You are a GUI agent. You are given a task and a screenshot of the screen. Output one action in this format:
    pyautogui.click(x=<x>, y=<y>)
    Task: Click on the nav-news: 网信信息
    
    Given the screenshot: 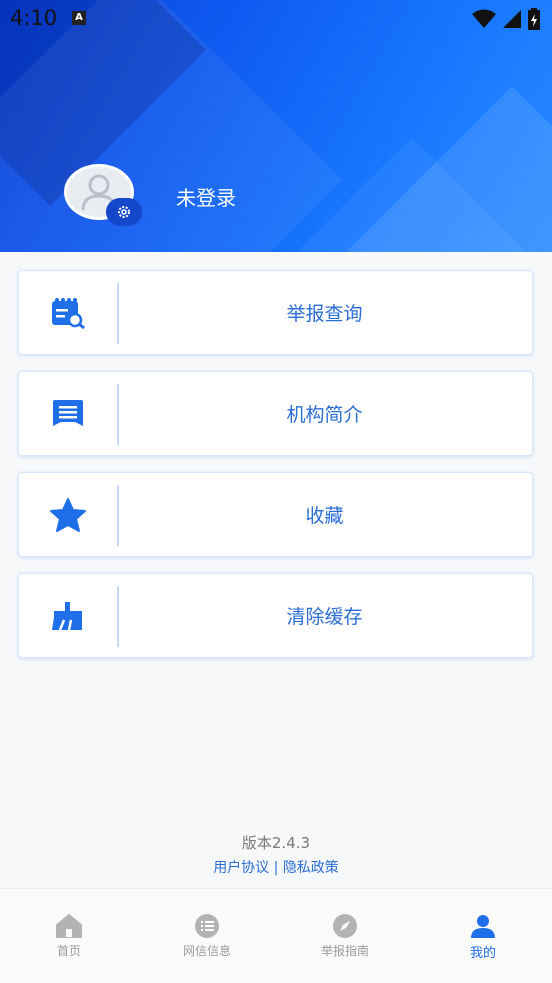 What is the action you would take?
    pyautogui.click(x=207, y=936)
    